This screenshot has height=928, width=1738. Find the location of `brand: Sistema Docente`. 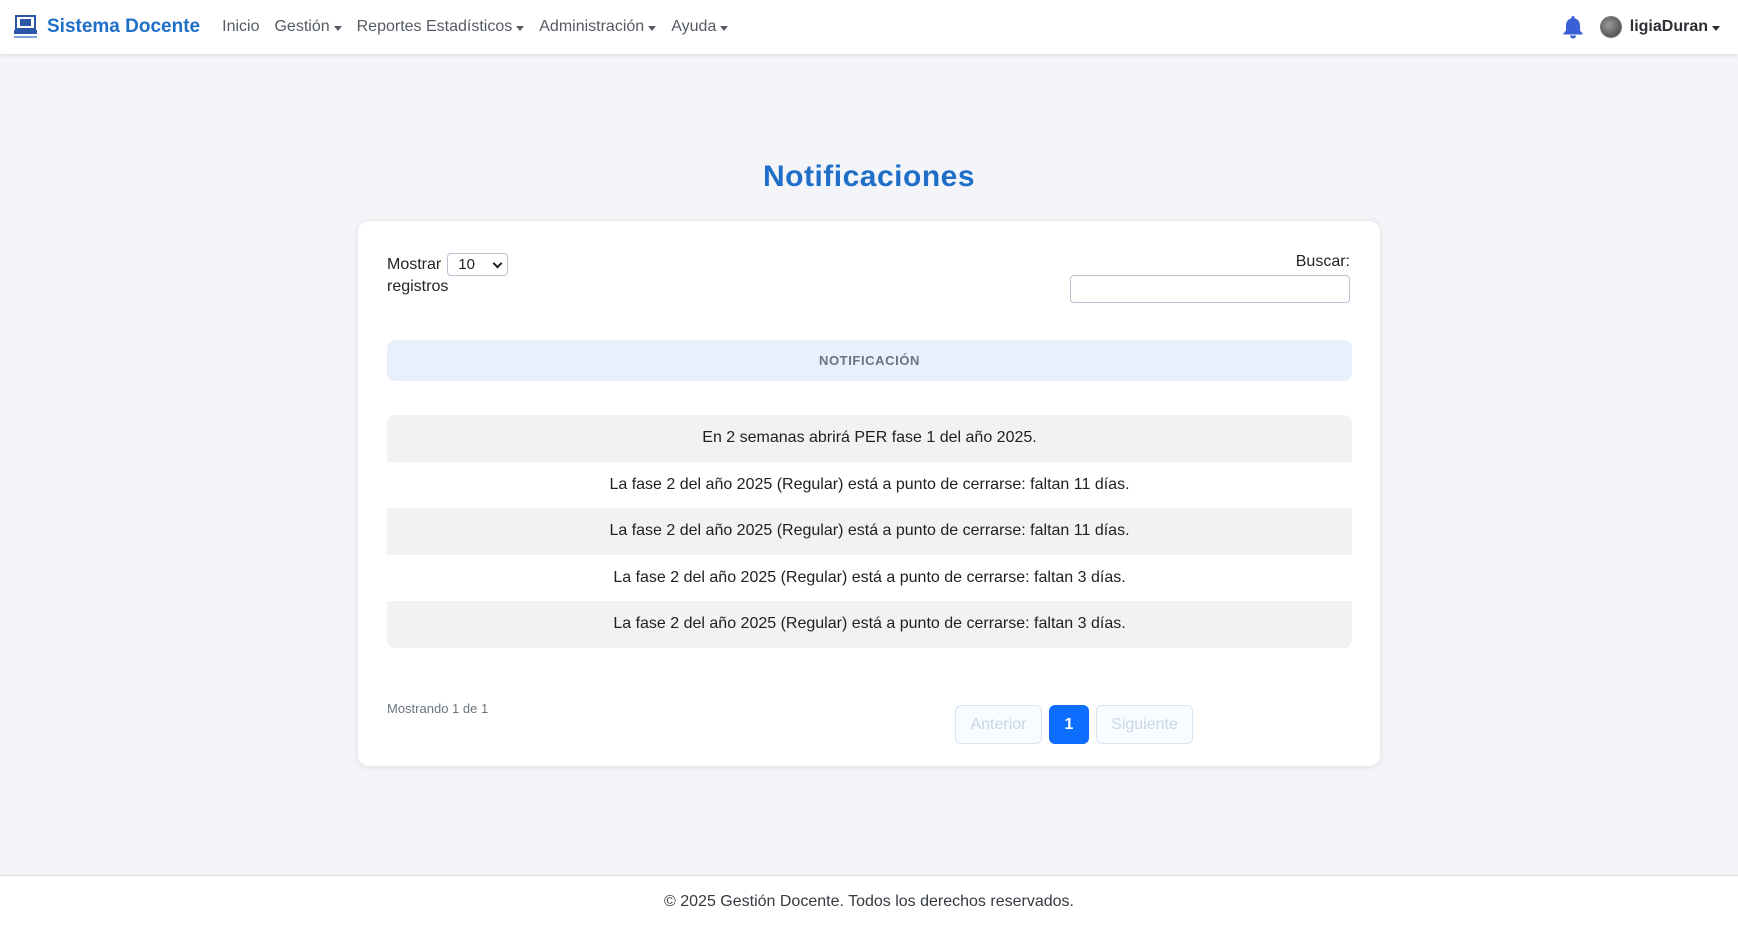

brand: Sistema Docente is located at coordinates (106, 27).